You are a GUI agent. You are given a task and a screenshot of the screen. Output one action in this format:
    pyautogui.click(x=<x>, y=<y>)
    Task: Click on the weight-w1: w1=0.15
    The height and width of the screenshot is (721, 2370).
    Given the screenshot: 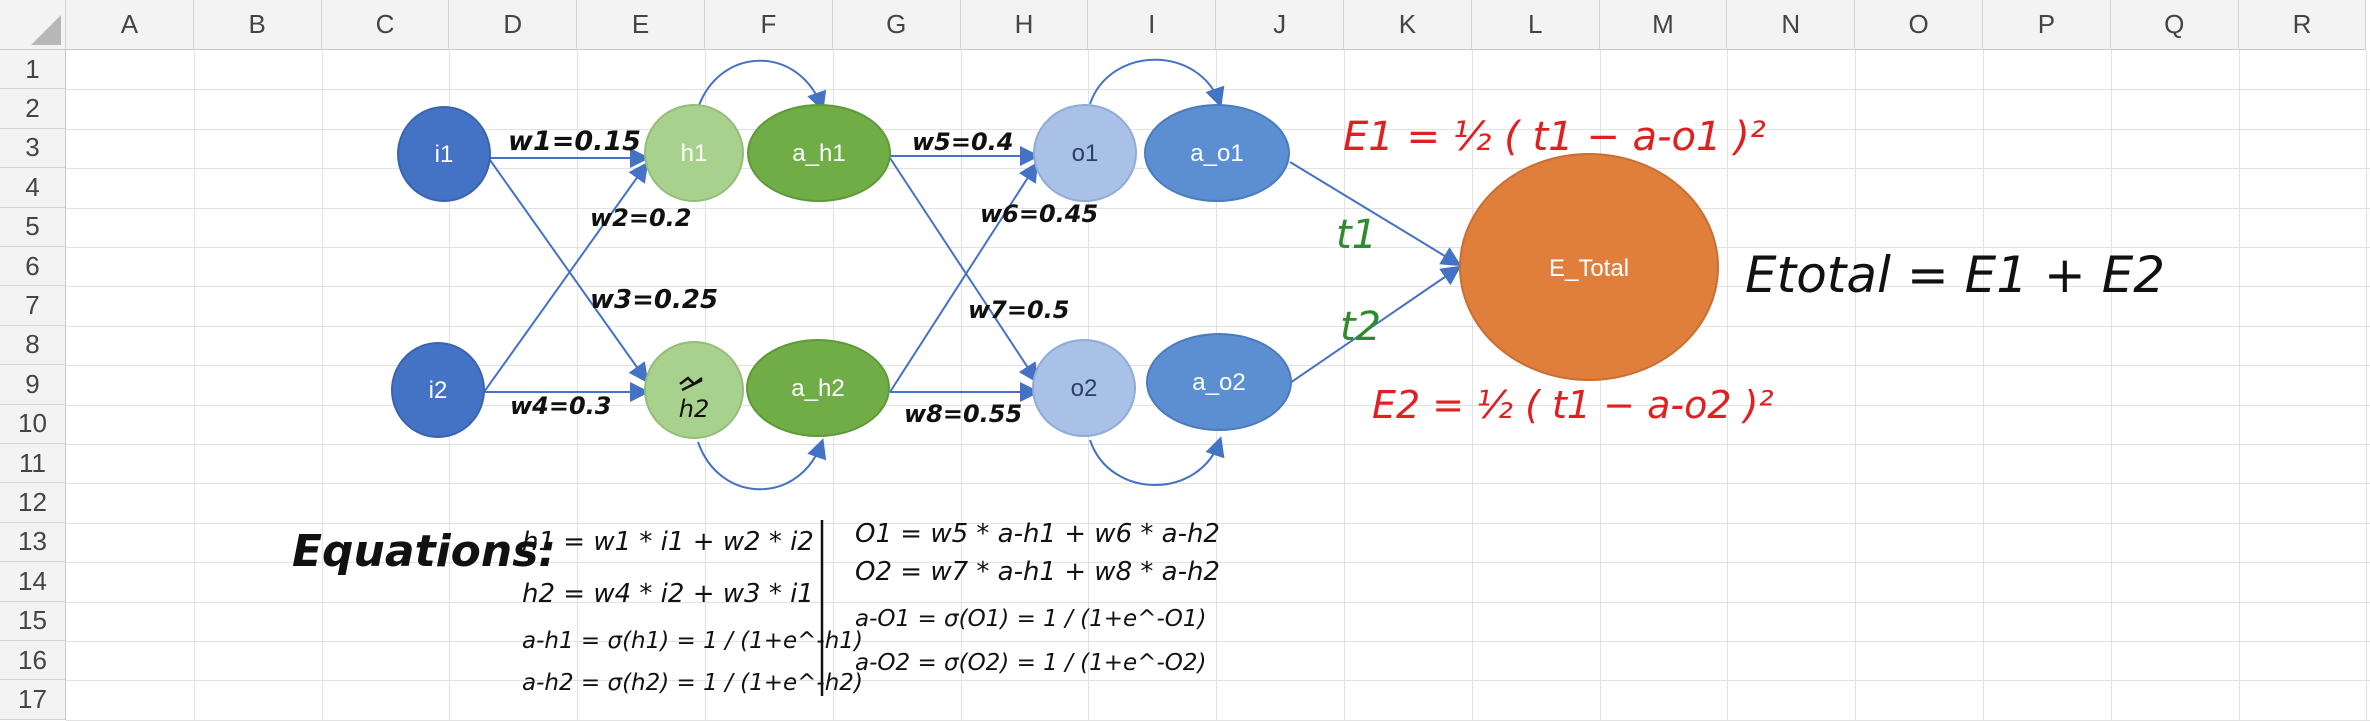 What is the action you would take?
    pyautogui.click(x=574, y=141)
    